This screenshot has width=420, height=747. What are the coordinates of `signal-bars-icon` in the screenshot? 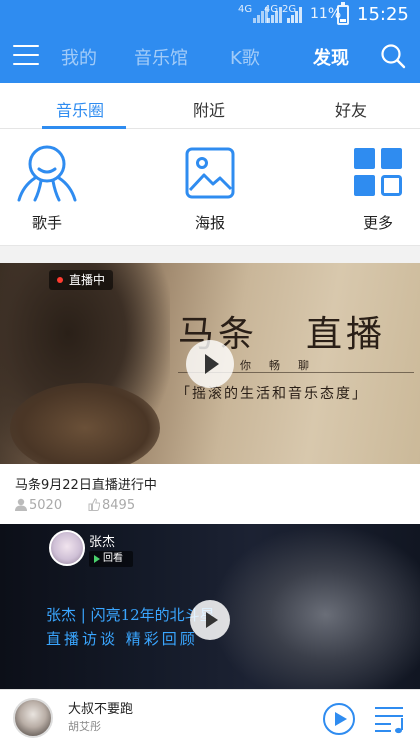 It's located at (294, 15).